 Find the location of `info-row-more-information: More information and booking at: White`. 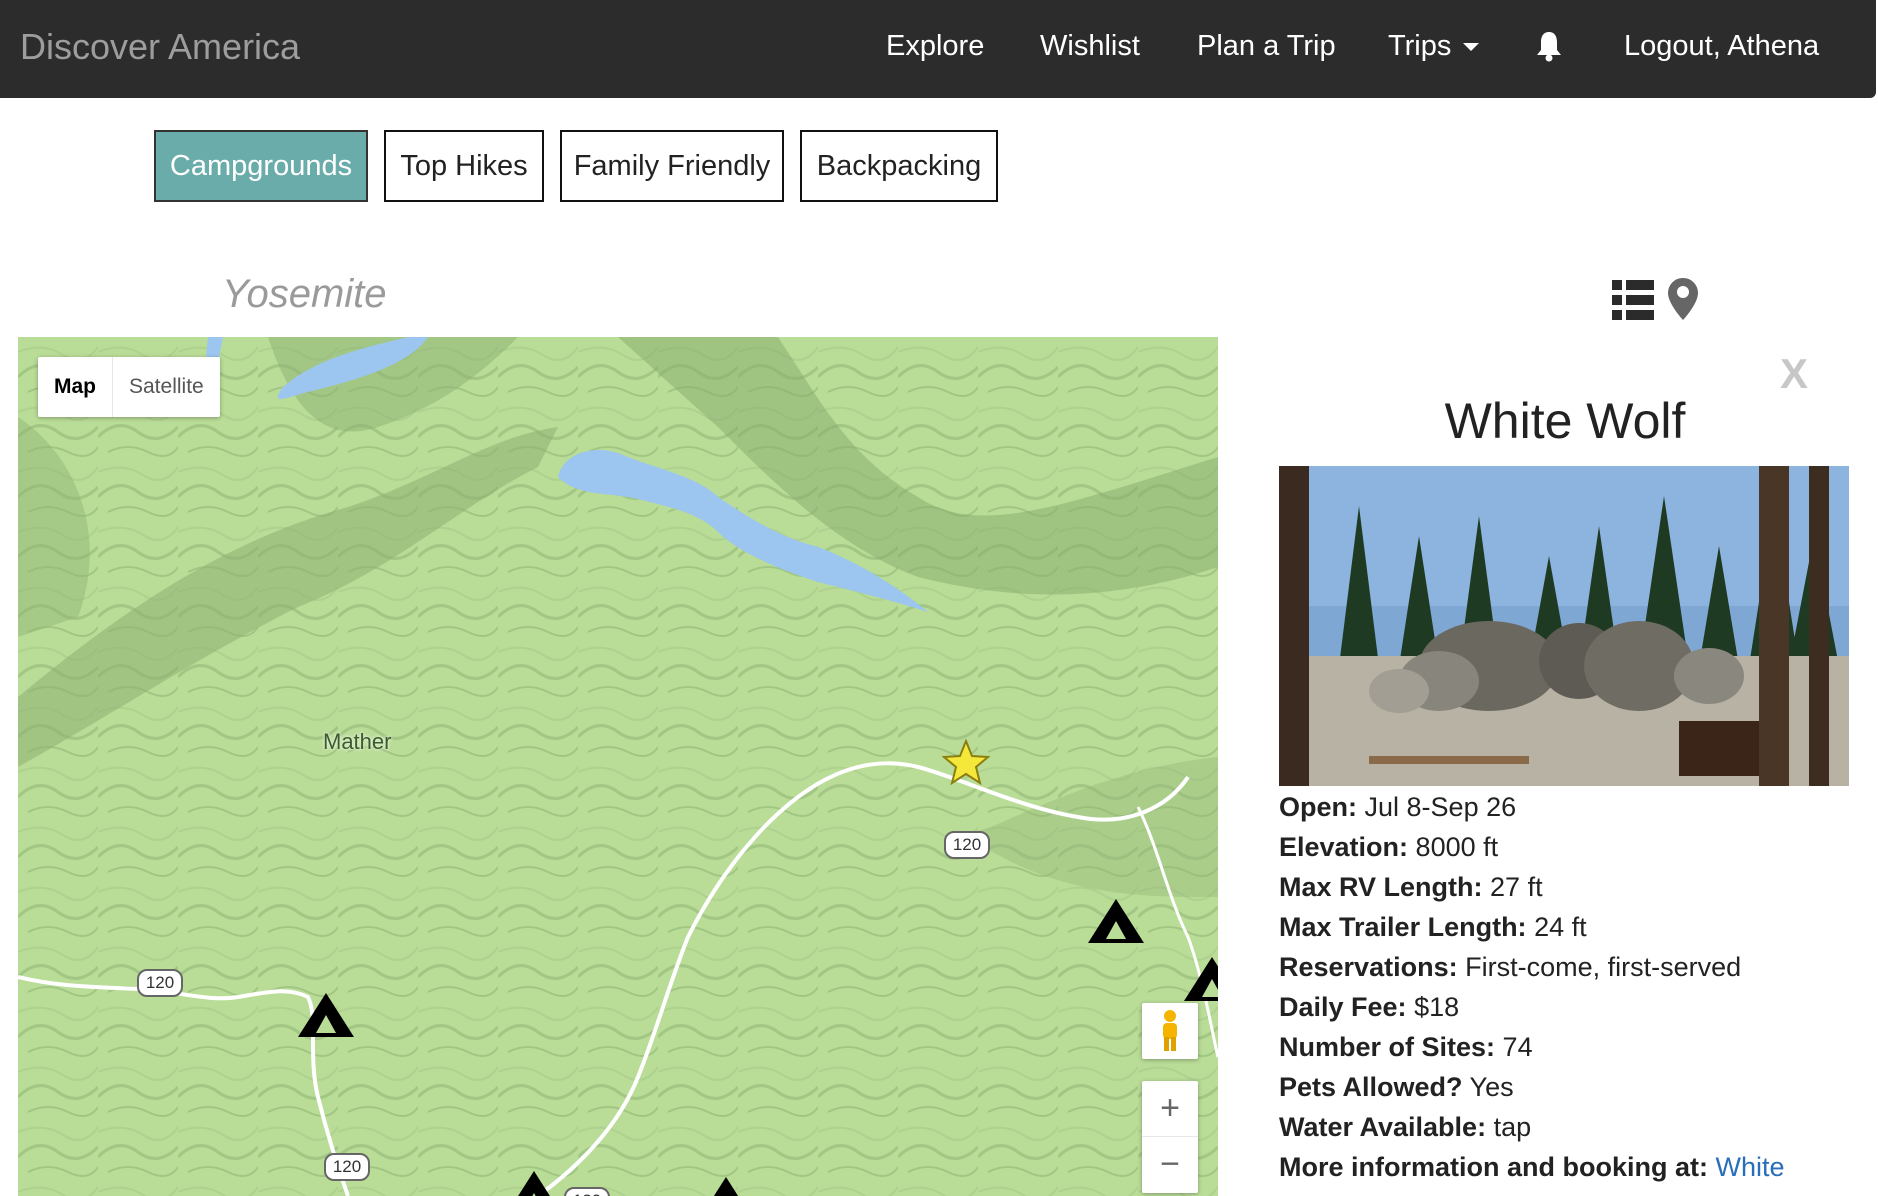

info-row-more-information: More information and booking at: White is located at coordinates (1532, 1167).